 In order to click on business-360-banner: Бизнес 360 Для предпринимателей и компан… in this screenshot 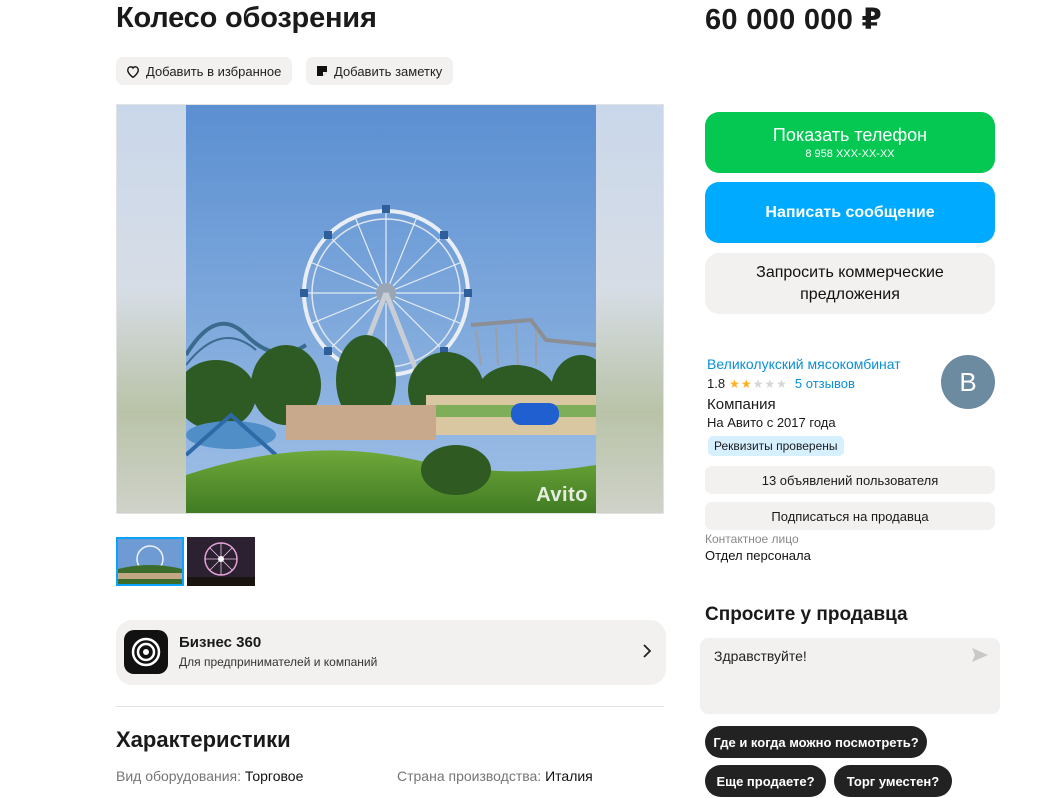, I will do `click(391, 652)`.